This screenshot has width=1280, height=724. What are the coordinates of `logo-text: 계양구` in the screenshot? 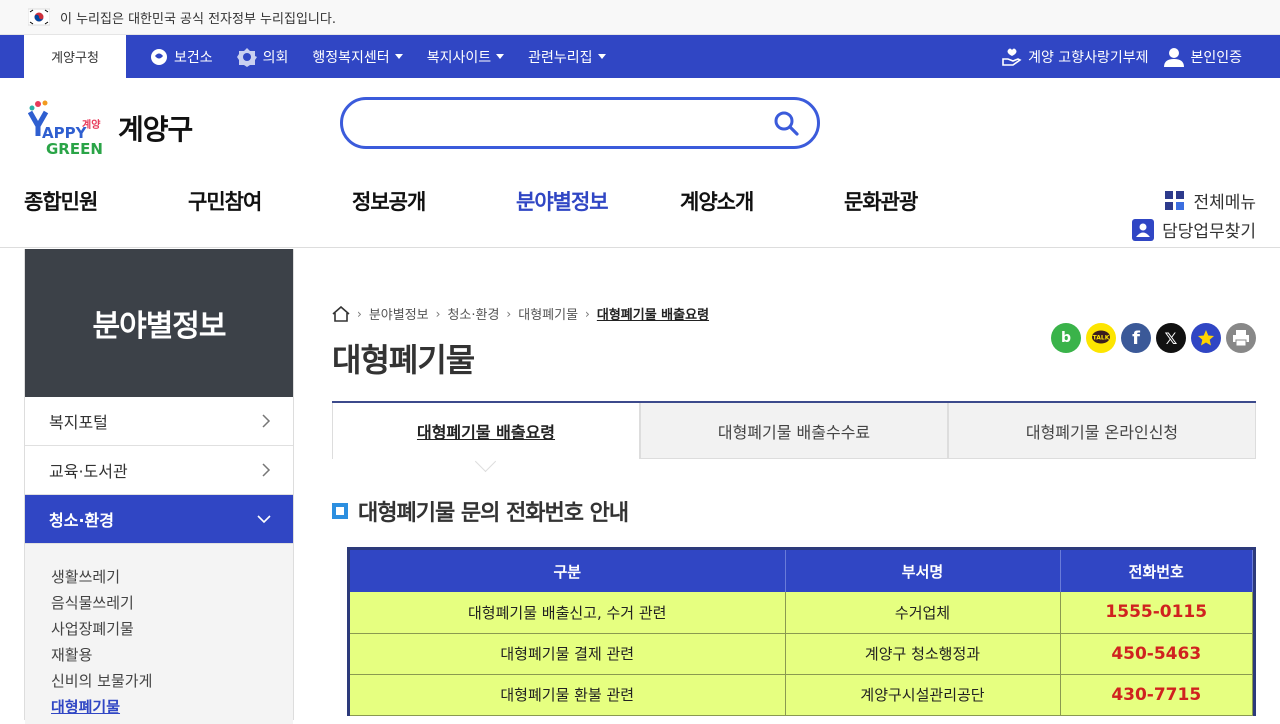 It's located at (155, 129).